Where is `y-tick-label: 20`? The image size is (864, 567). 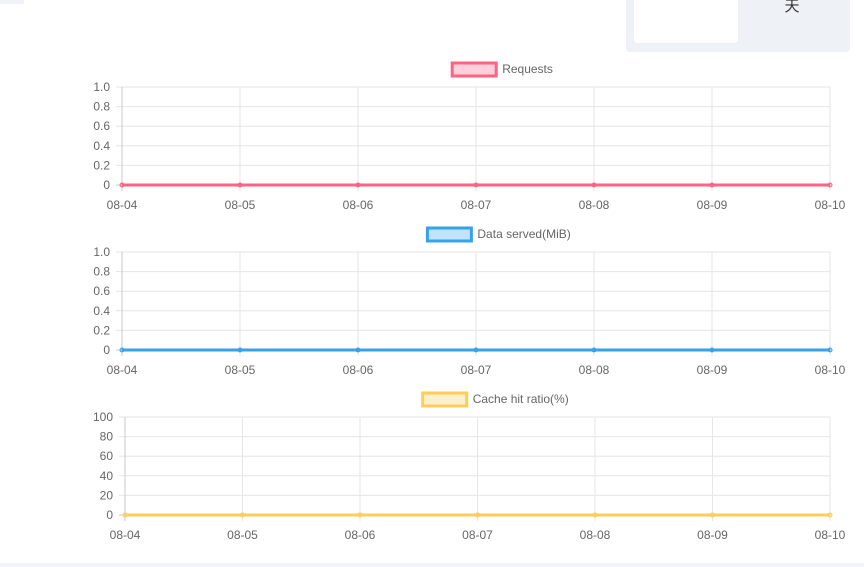
y-tick-label: 20 is located at coordinates (107, 495).